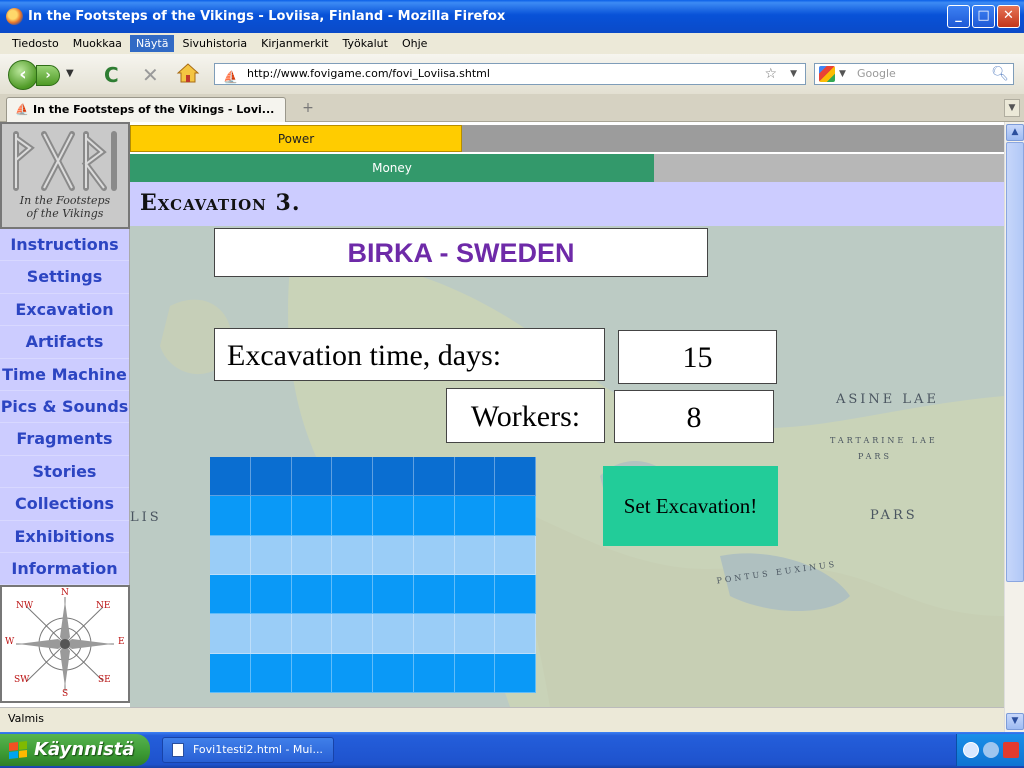 The image size is (1024, 768). What do you see at coordinates (690, 506) in the screenshot?
I see `set-excavation-button: Set Excavation!` at bounding box center [690, 506].